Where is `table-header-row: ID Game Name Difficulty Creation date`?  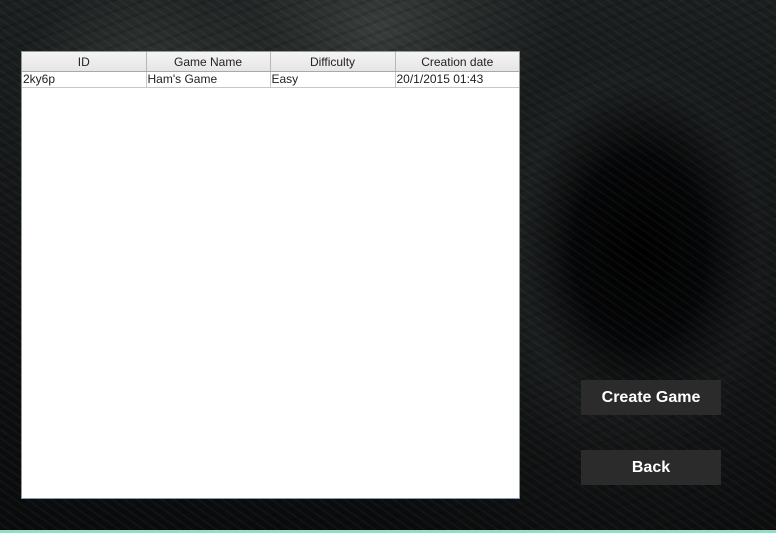
table-header-row: ID Game Name Difficulty Creation date is located at coordinates (270, 62).